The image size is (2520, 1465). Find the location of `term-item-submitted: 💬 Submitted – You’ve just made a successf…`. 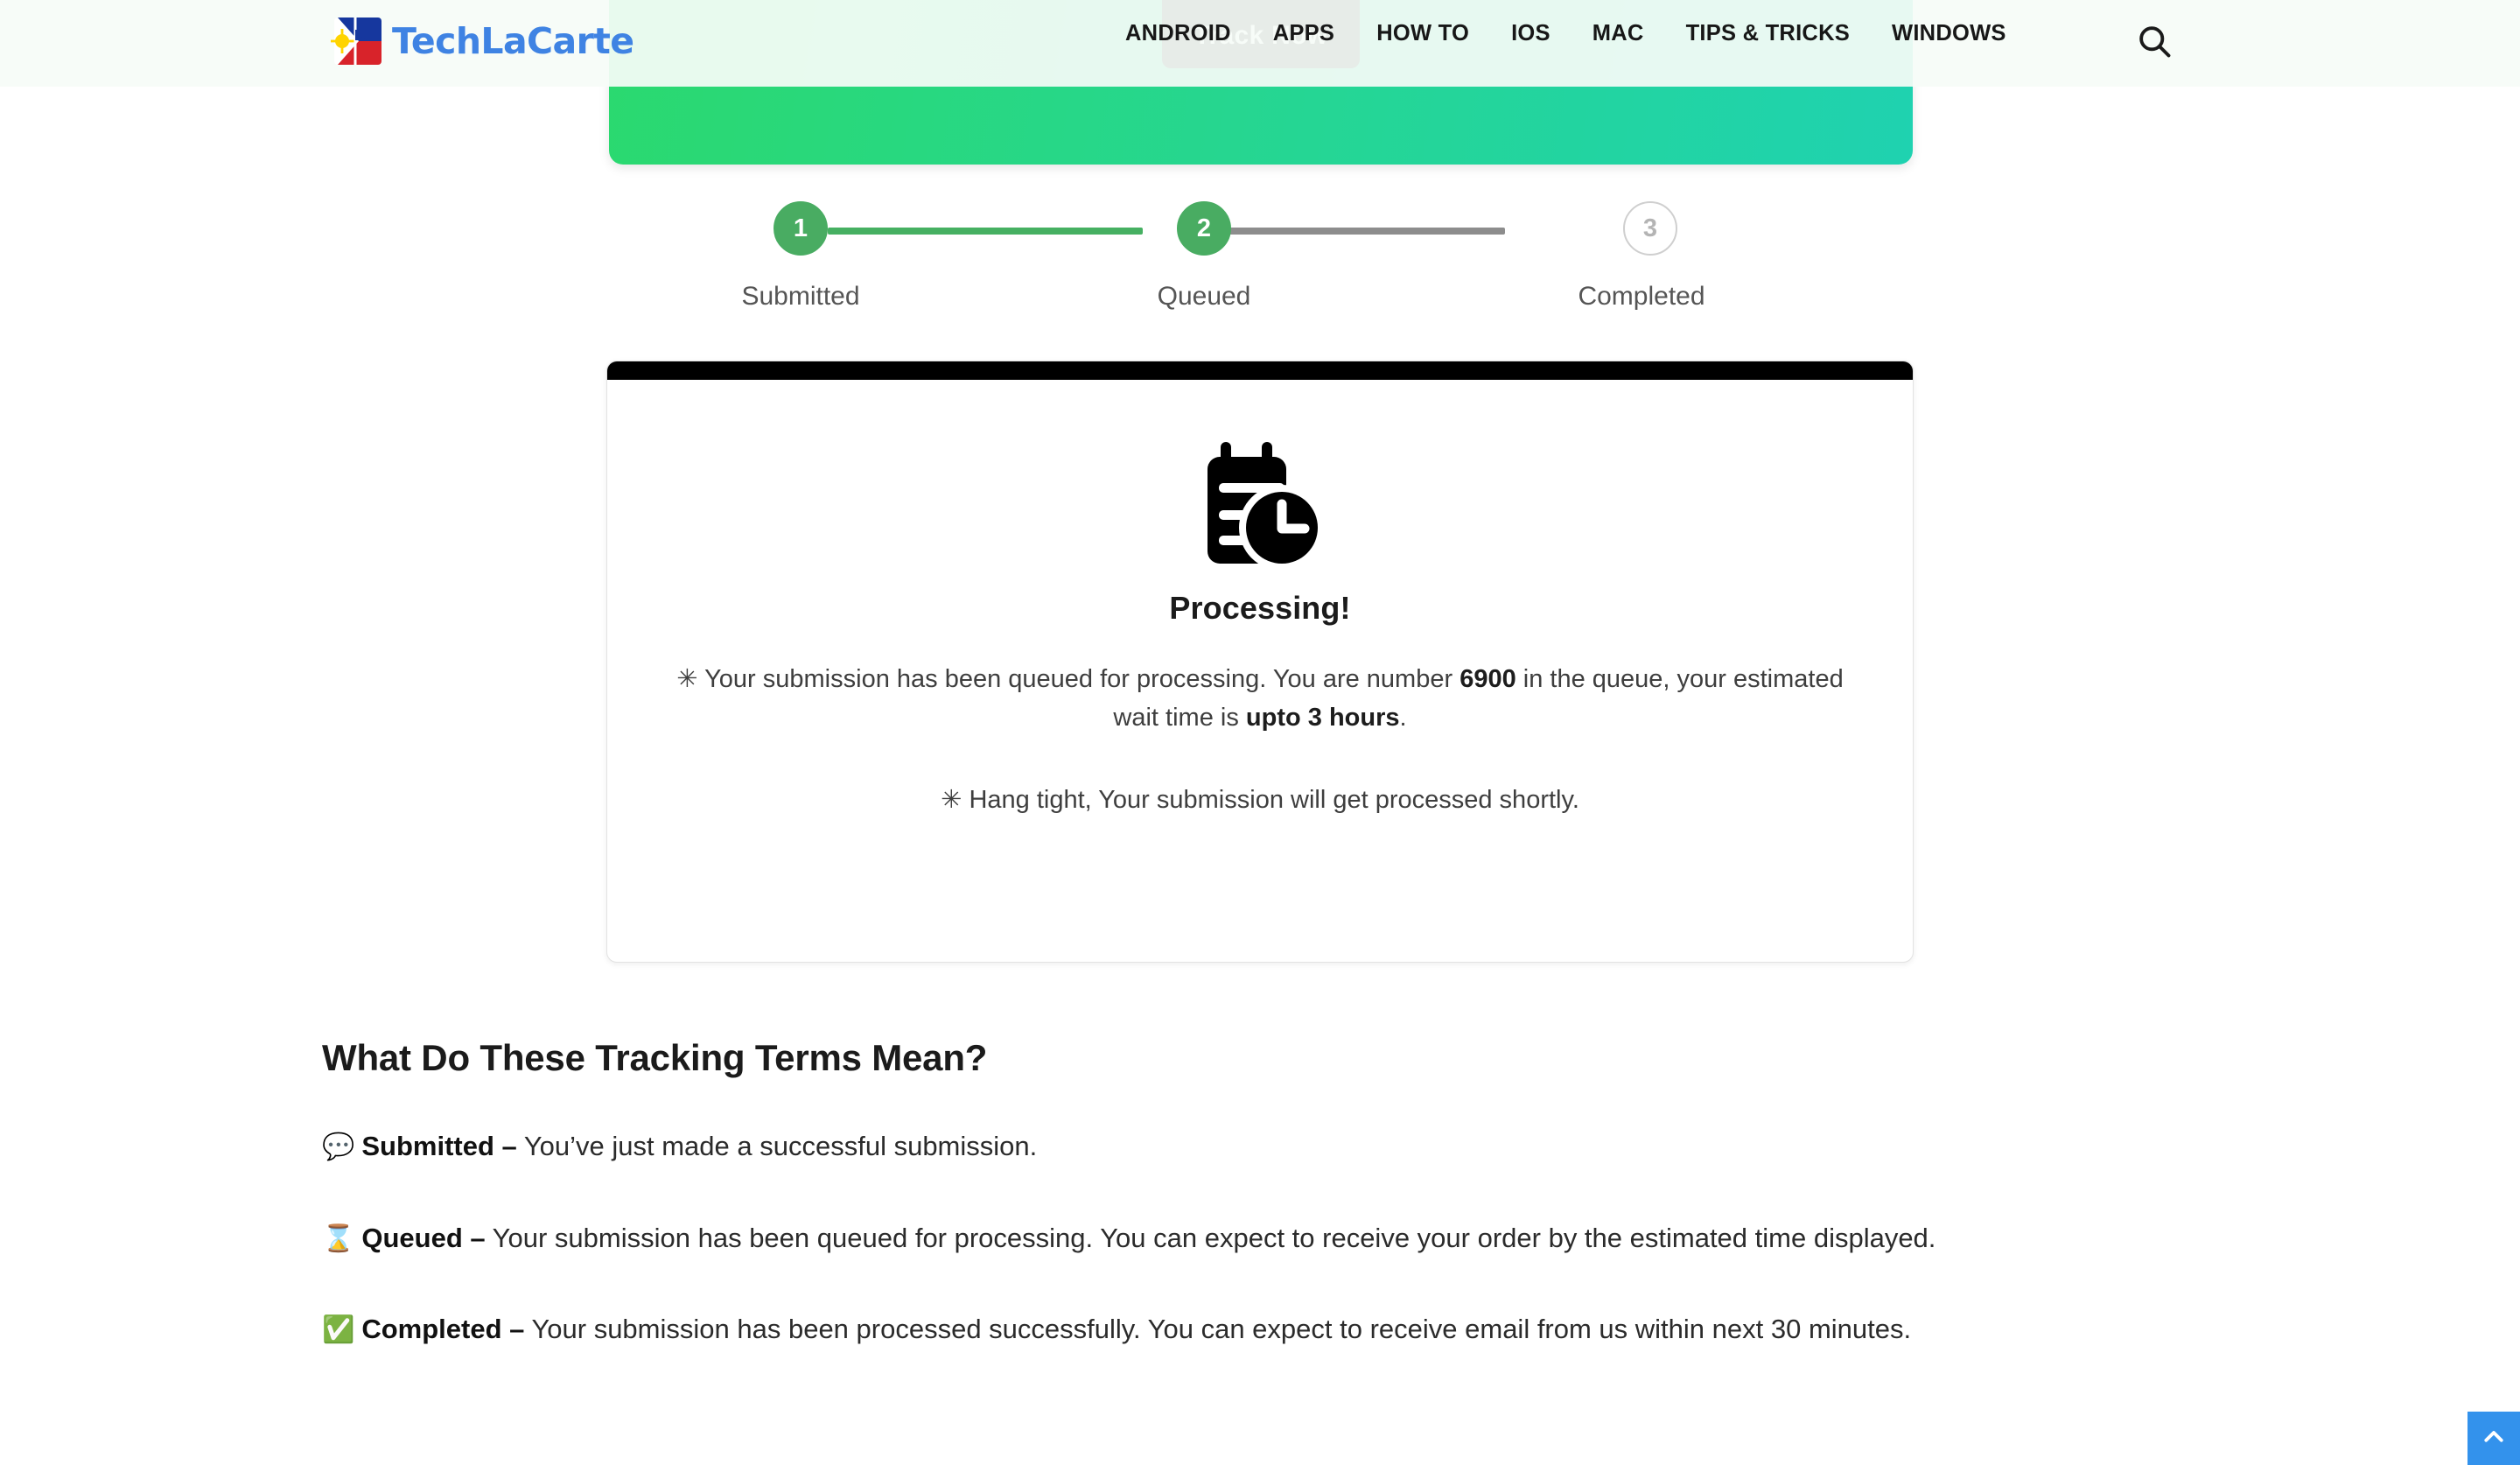

term-item-submitted: 💬 Submitted – You’ve just made a successf… is located at coordinates (1260, 1147).